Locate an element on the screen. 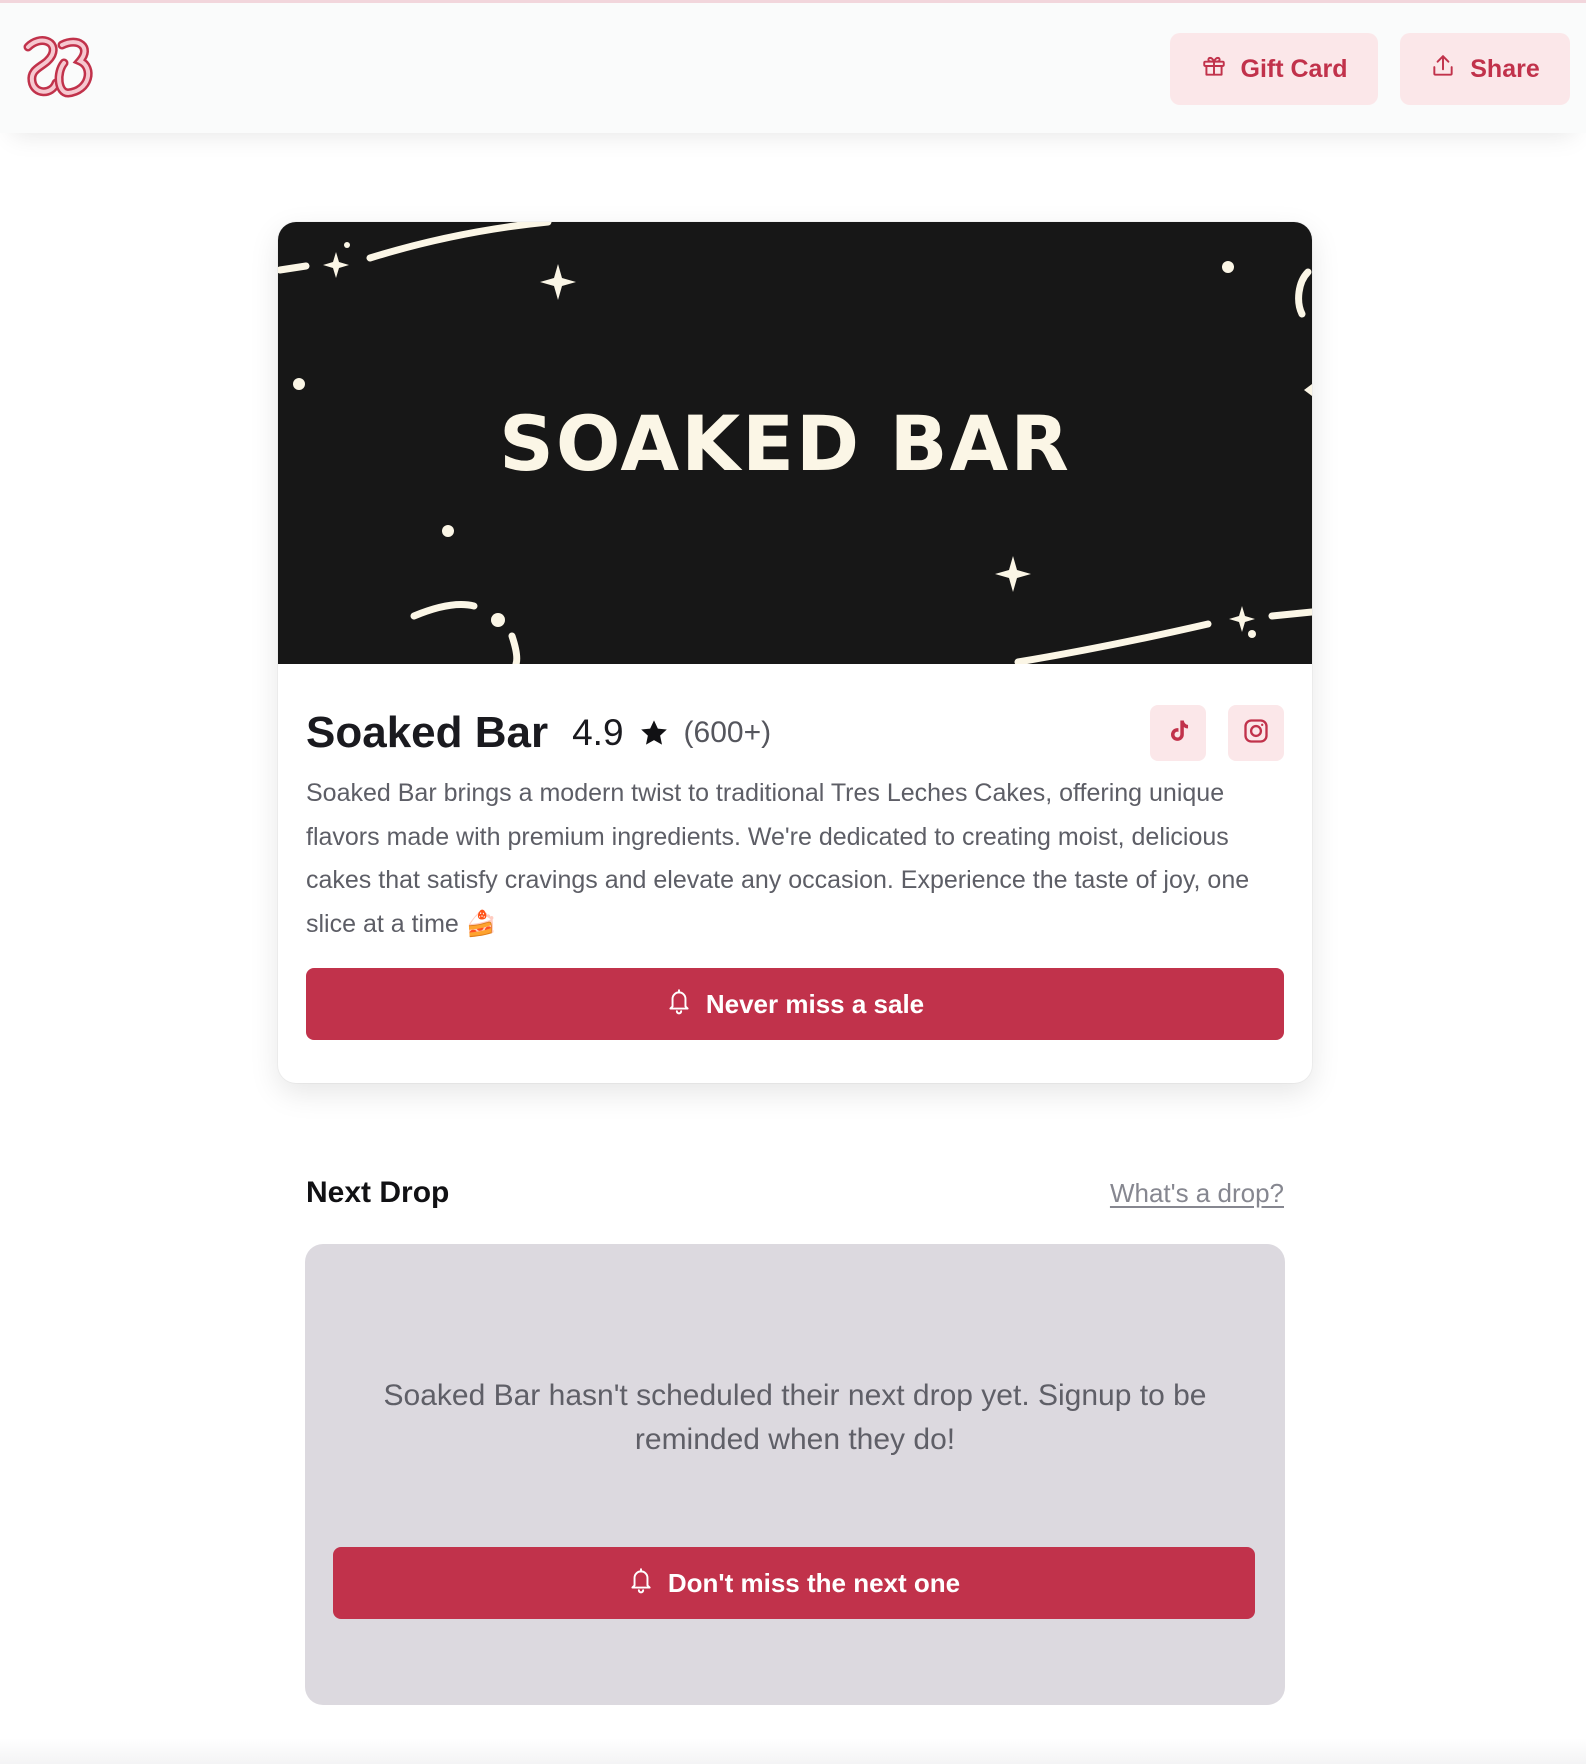 This screenshot has width=1586, height=1764. soaked-bar-logo is located at coordinates (56, 69).